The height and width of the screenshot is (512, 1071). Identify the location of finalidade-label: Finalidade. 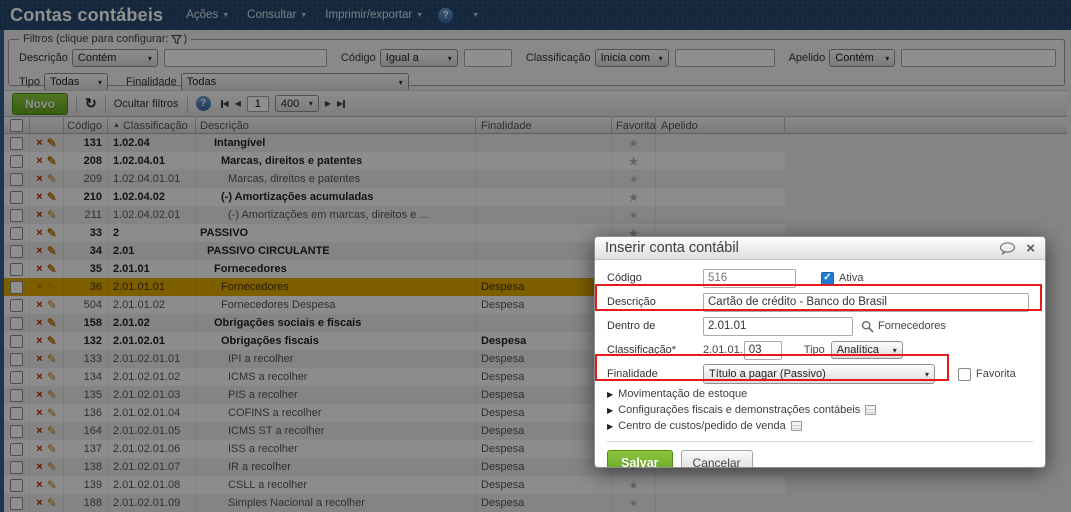
(632, 374).